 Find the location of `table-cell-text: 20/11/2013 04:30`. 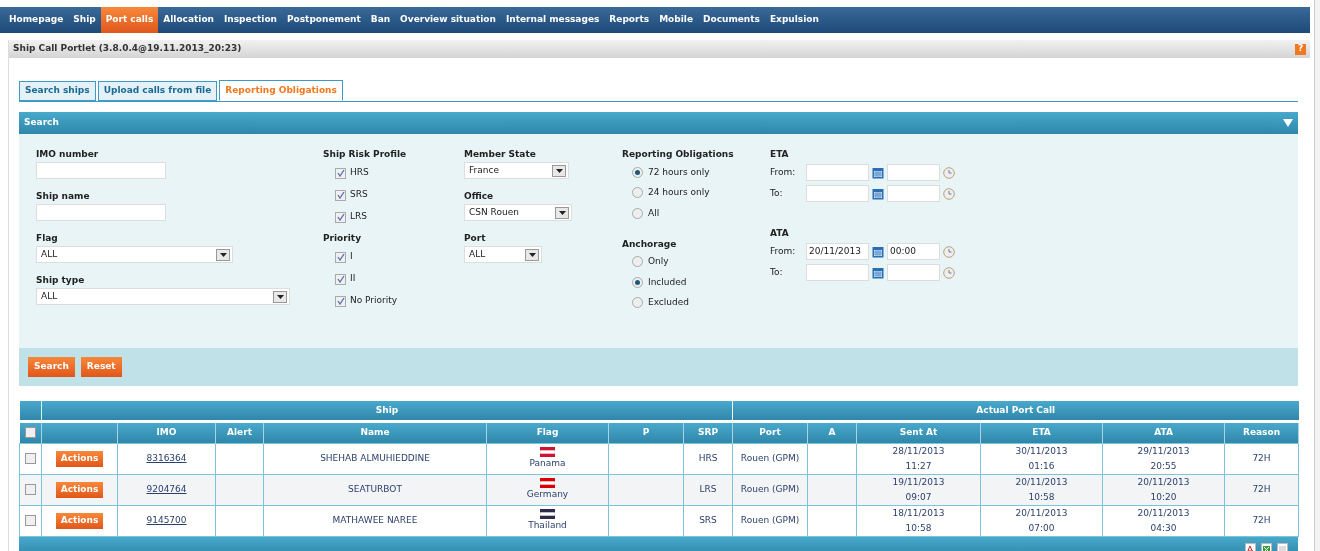

table-cell-text: 20/11/2013 04:30 is located at coordinates (1163, 520).